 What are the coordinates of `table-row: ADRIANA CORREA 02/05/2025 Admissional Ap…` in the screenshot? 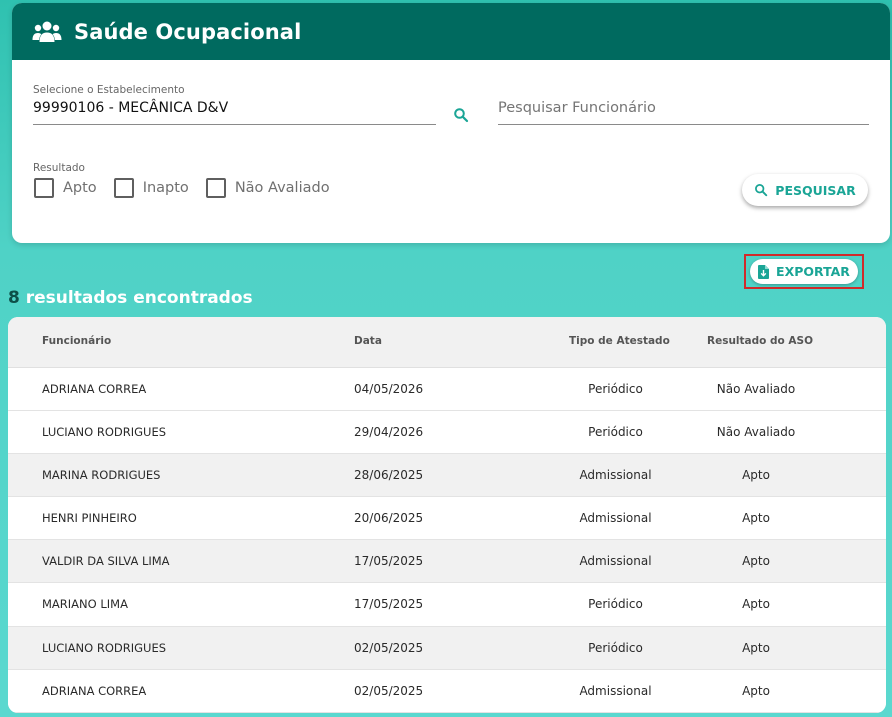 It's located at (447, 691).